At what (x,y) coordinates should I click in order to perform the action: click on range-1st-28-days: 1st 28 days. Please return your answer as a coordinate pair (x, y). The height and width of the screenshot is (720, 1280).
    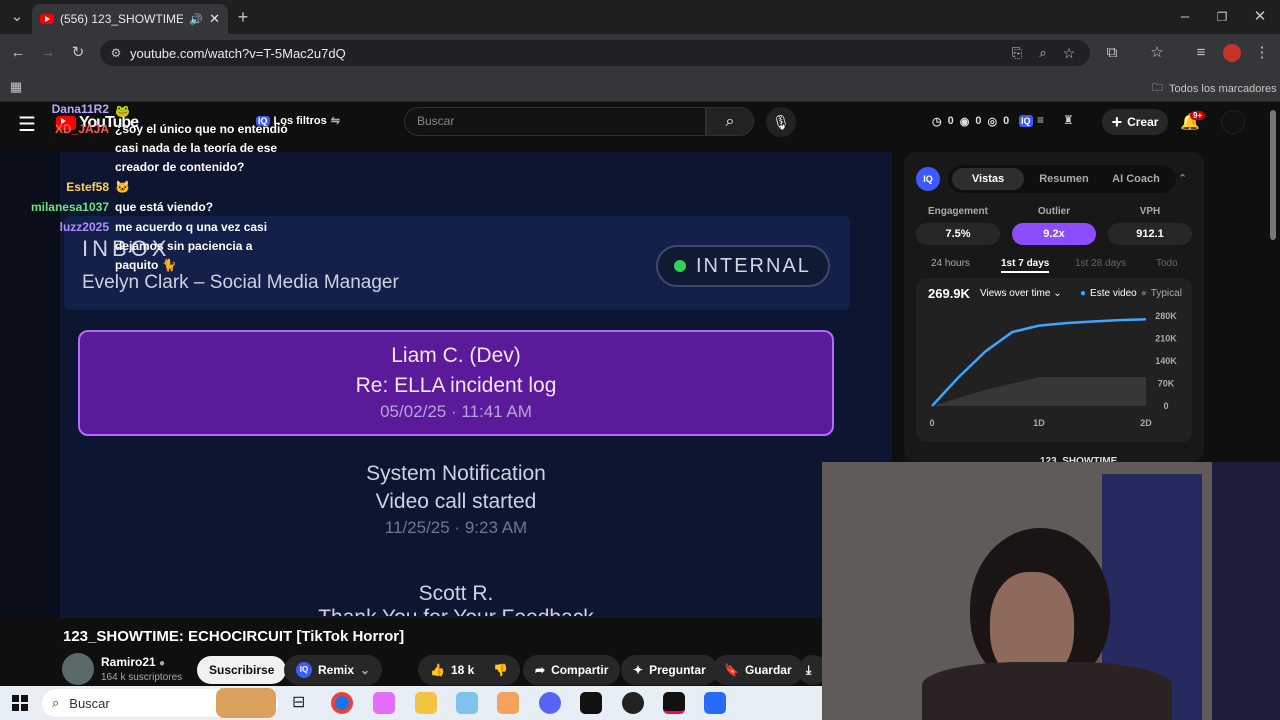
    Looking at the image, I should click on (1100, 263).